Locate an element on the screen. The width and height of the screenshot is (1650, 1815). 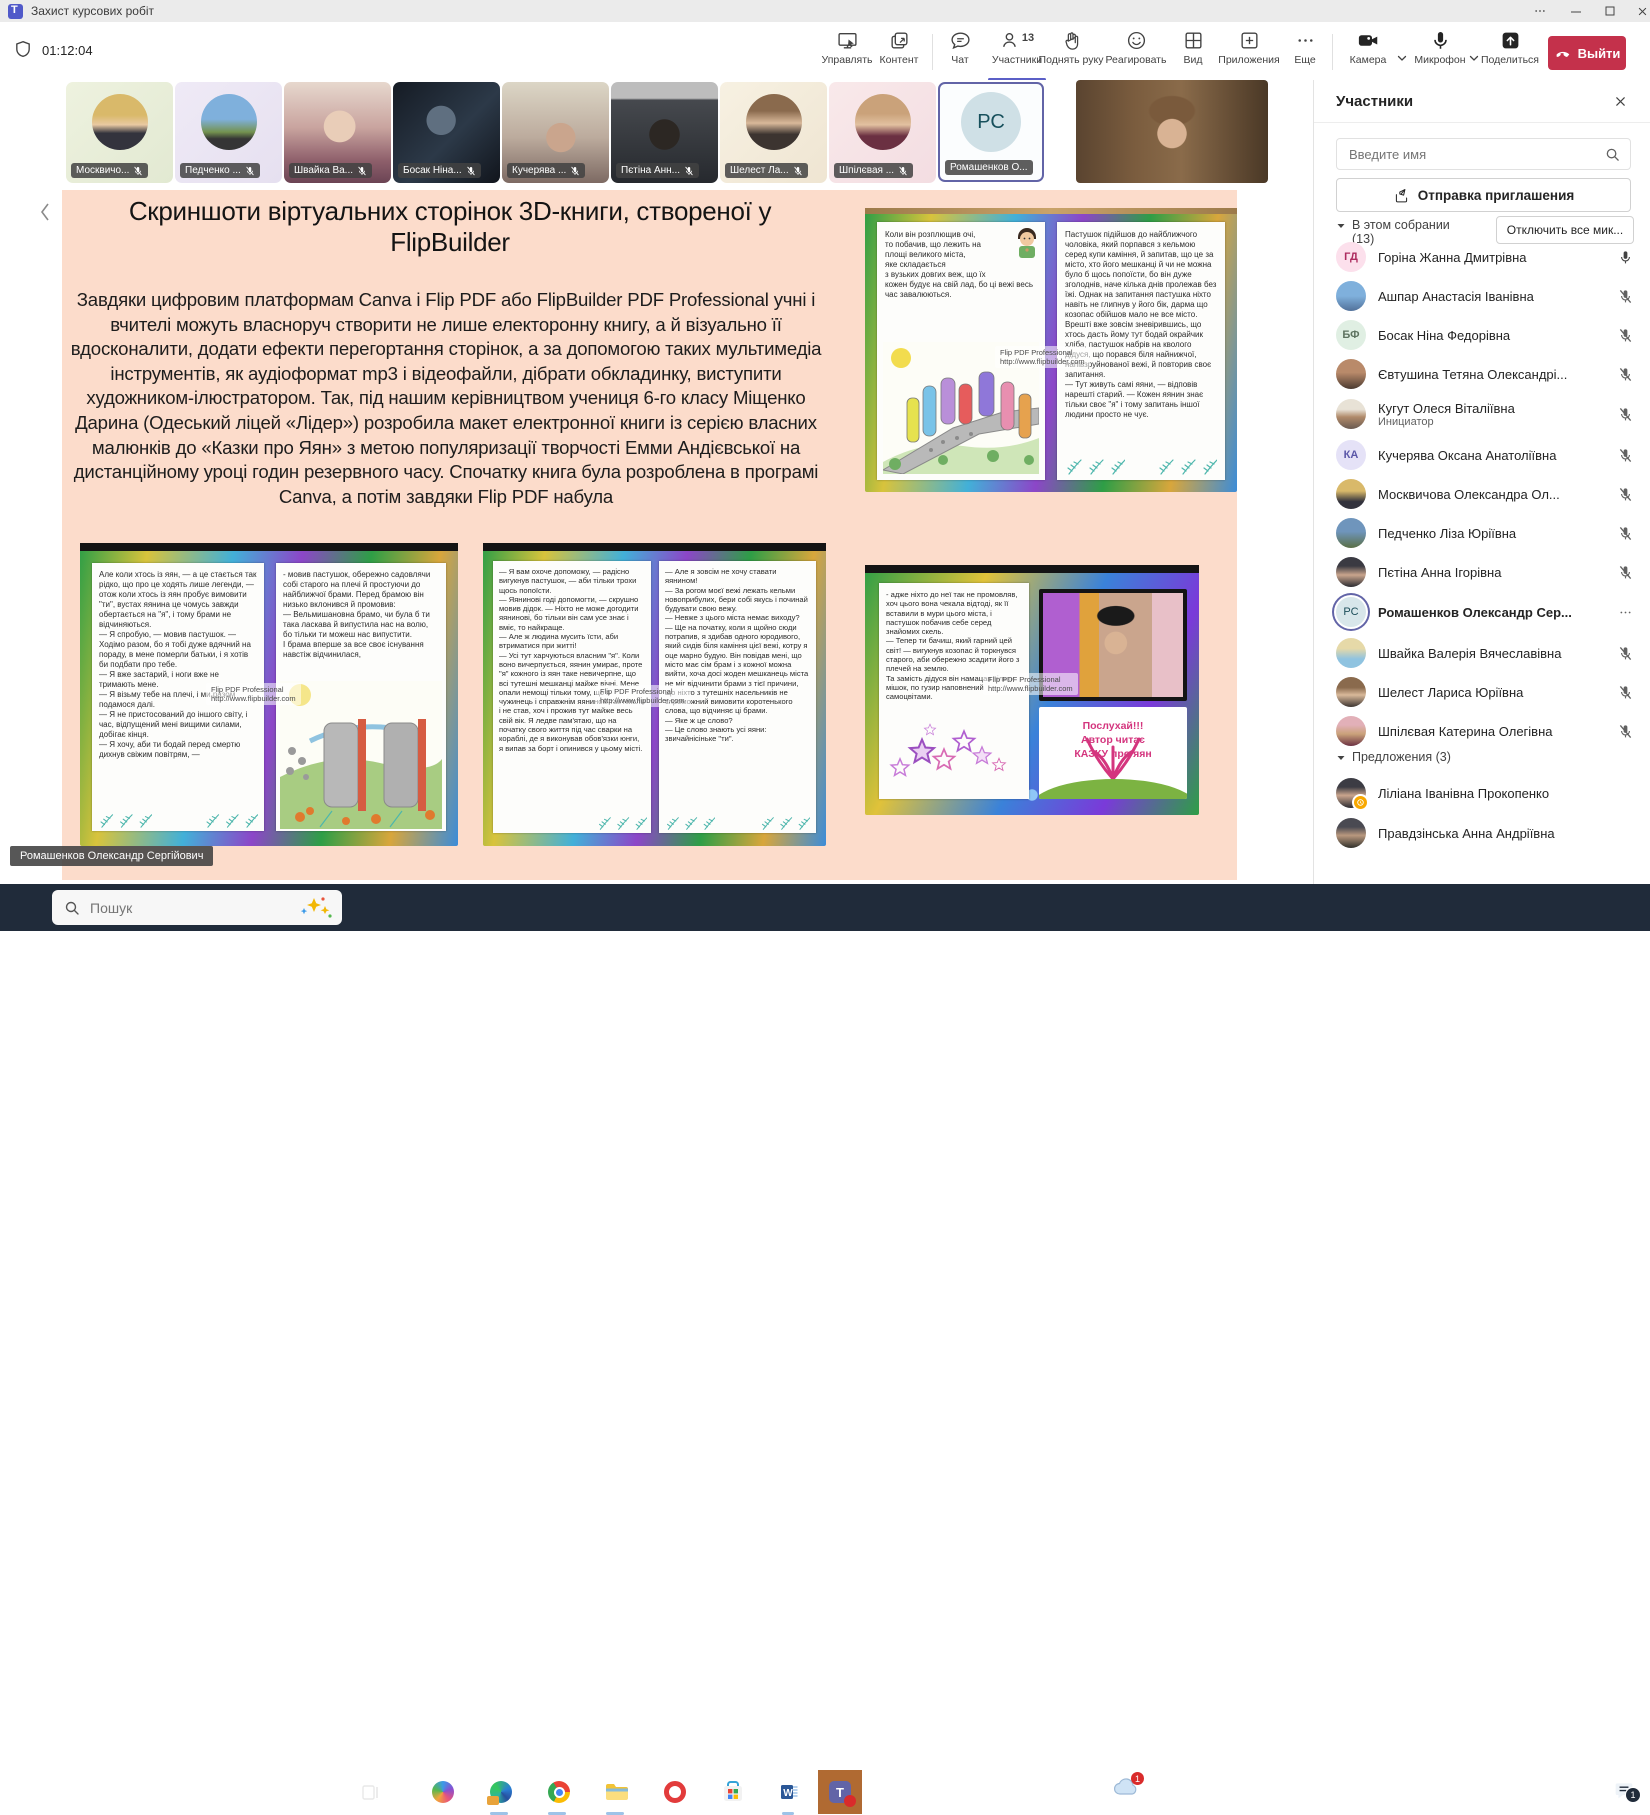
participant-row: БФ Босак Ніна Федорівна is located at coordinates (1484, 335).